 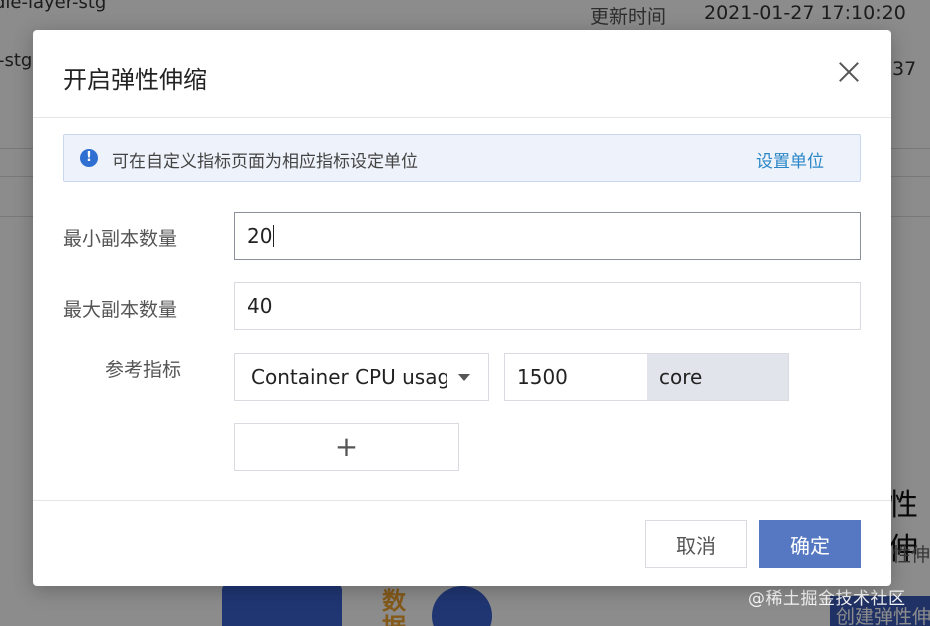 What do you see at coordinates (717, 377) in the screenshot?
I see `metric-unit-addon: core` at bounding box center [717, 377].